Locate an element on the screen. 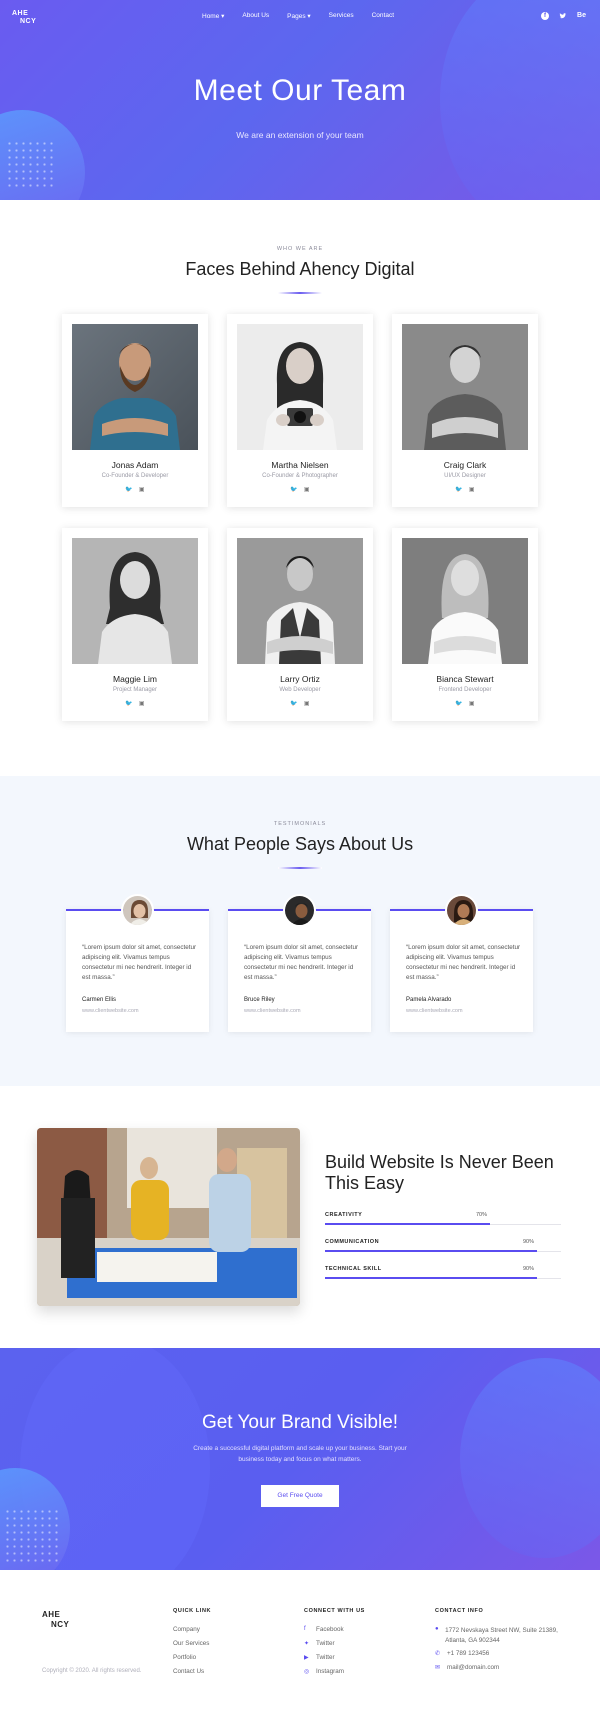 This screenshot has height=1713, width=600. cta-decoration-blob is located at coordinates (530, 1458).